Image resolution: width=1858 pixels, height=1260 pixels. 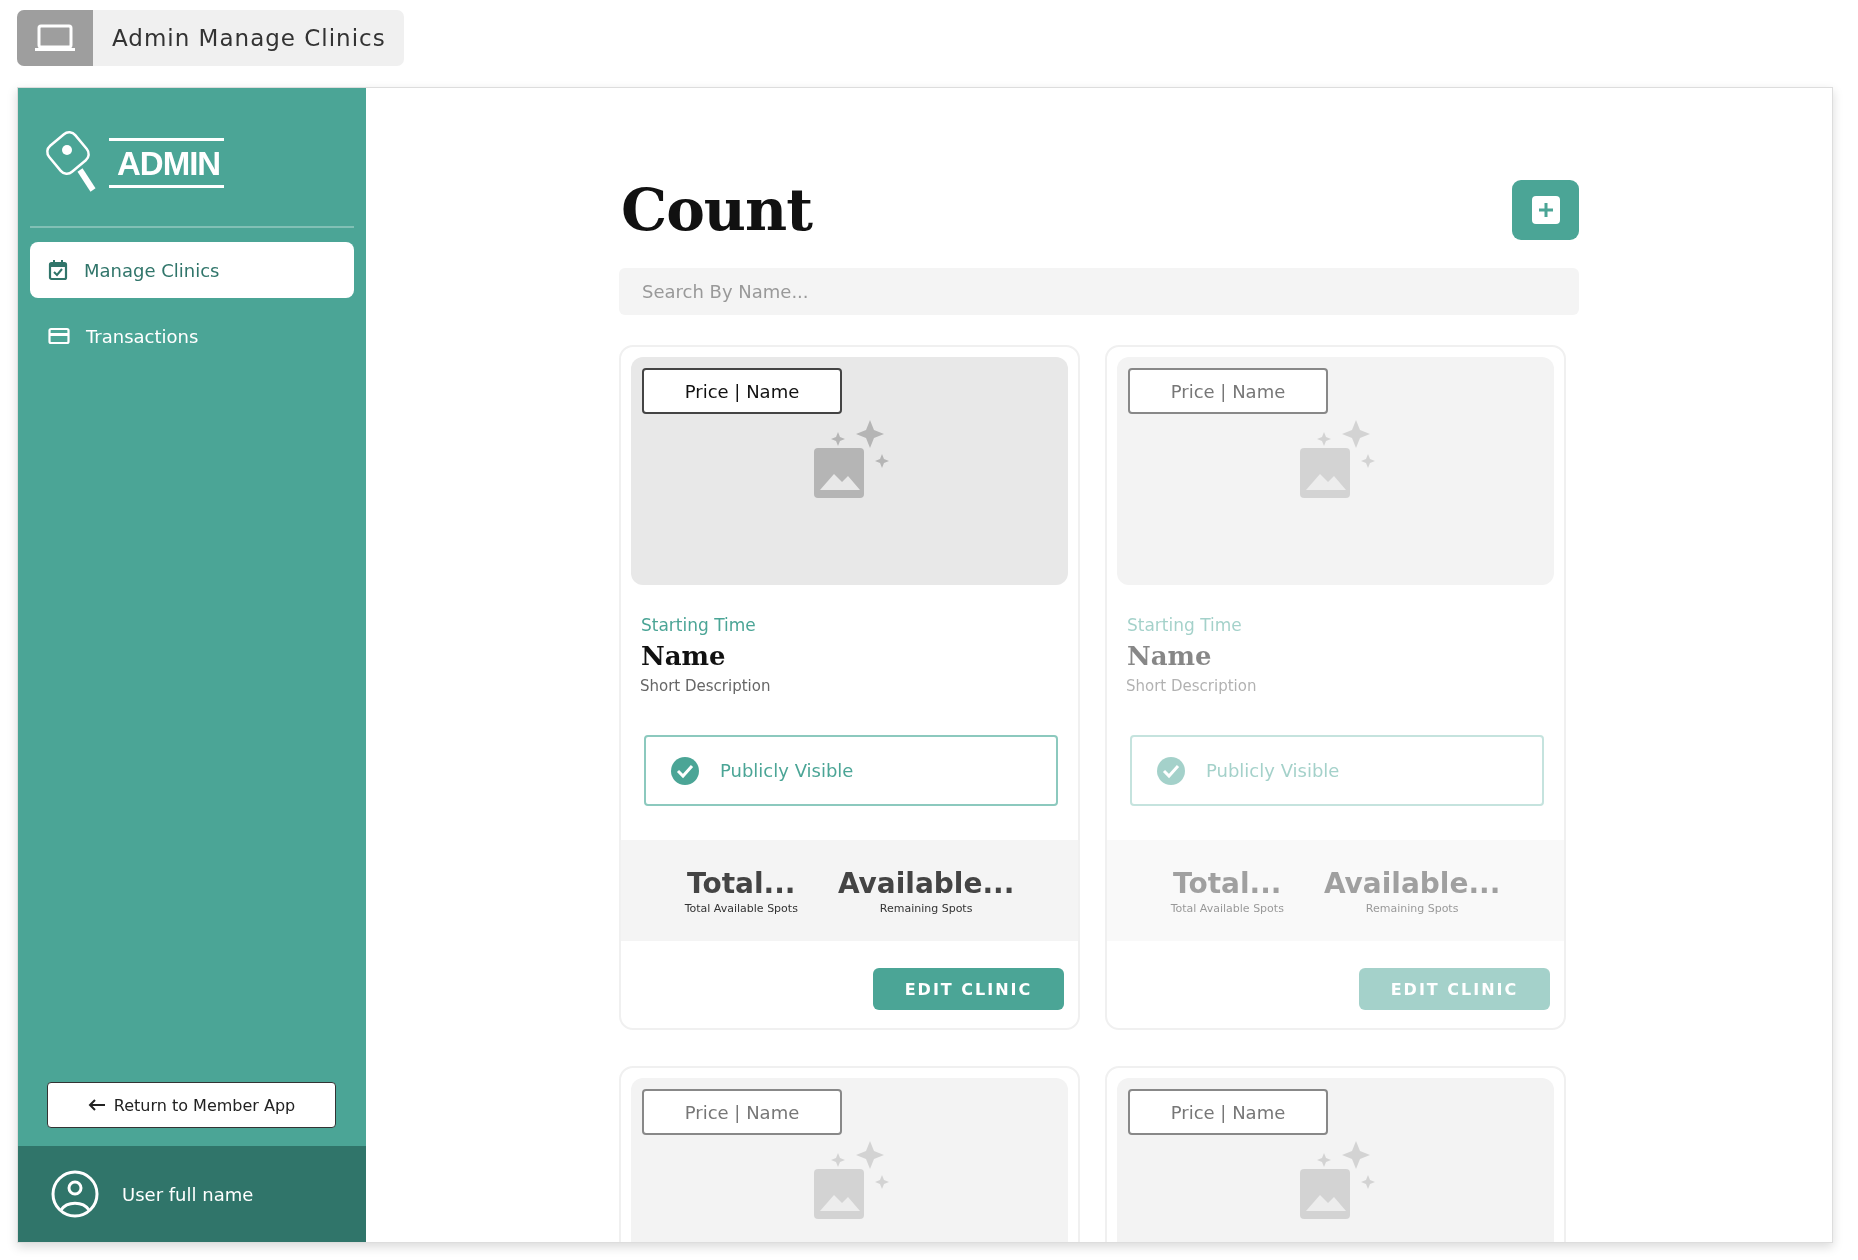 I want to click on add-button, so click(x=1545, y=210).